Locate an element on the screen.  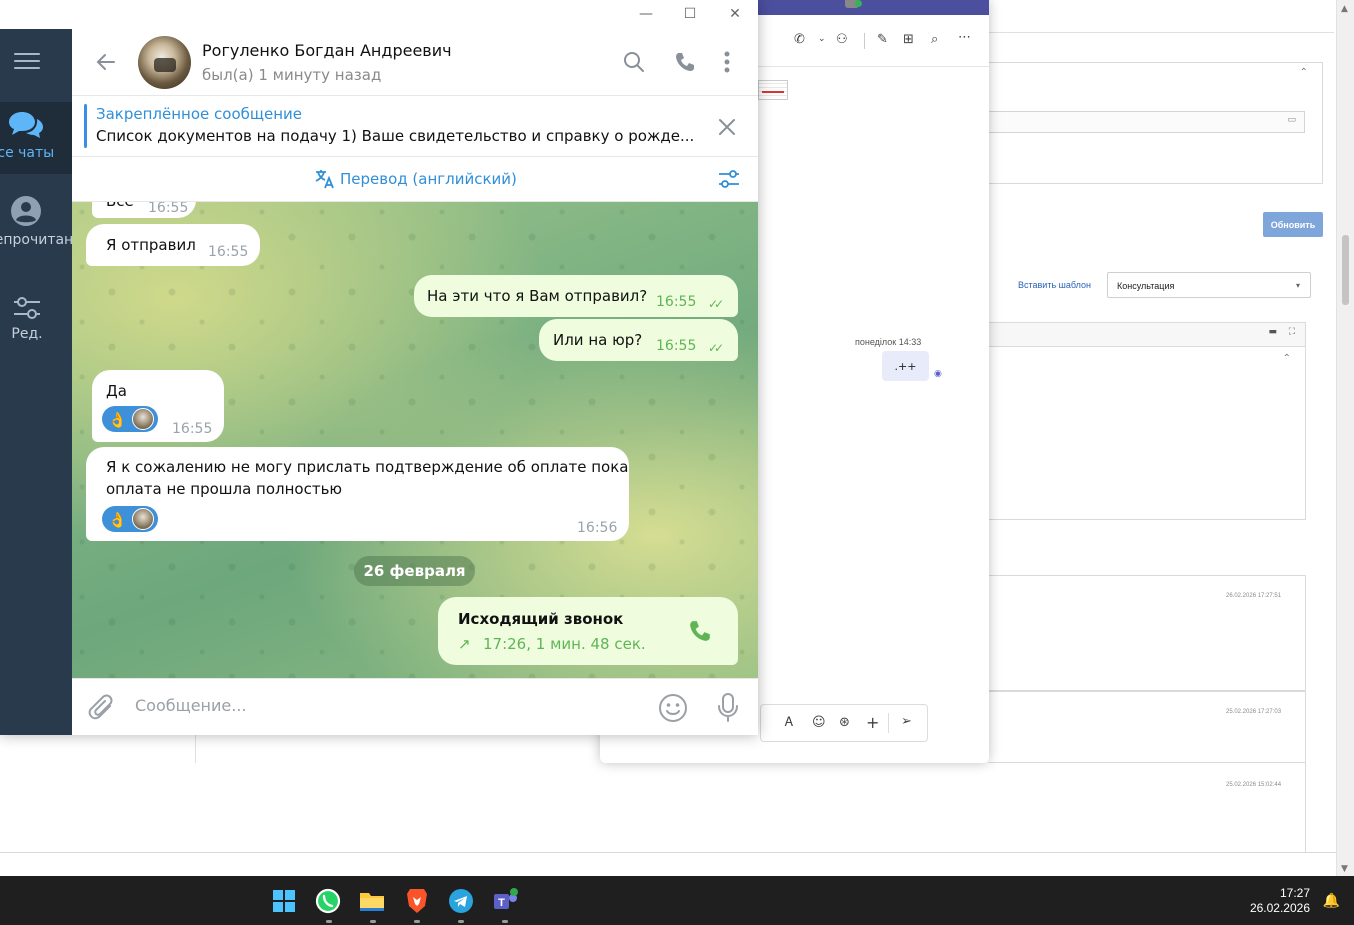
phone-icon is located at coordinates (685, 62).